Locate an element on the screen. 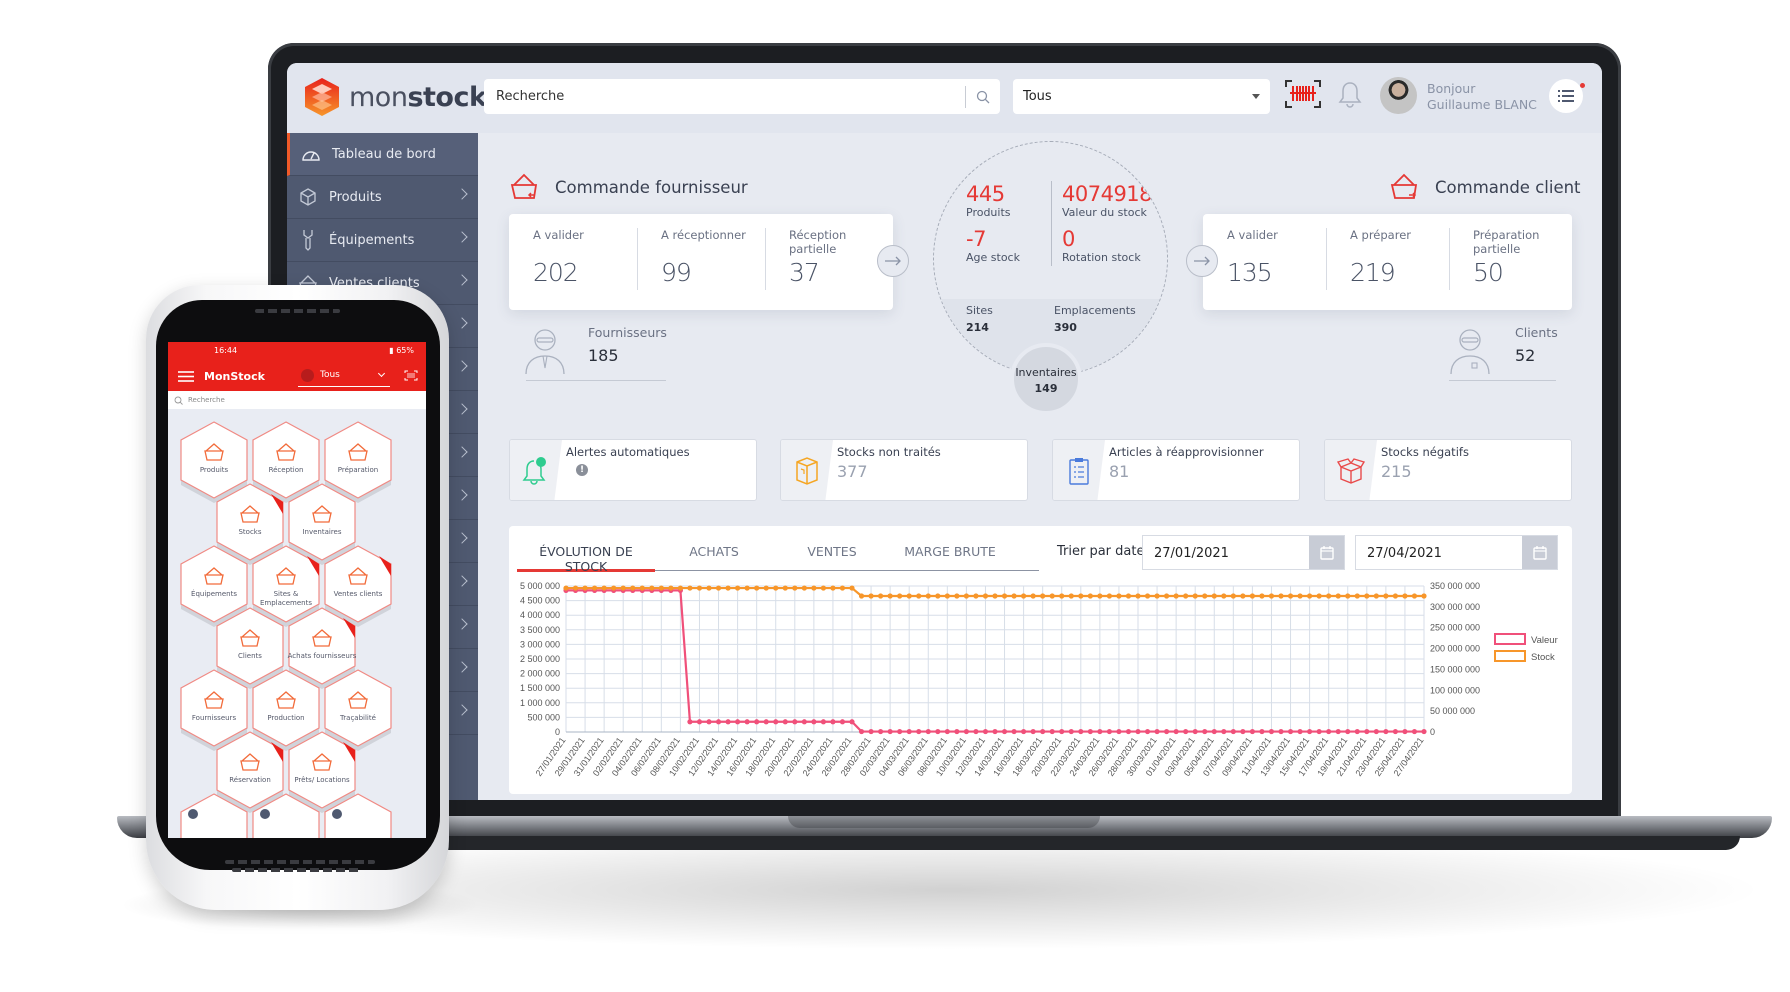 This screenshot has height=992, width=1790. tab-stock-evolution: ÉVOLUTION DE STOCK is located at coordinates (586, 555).